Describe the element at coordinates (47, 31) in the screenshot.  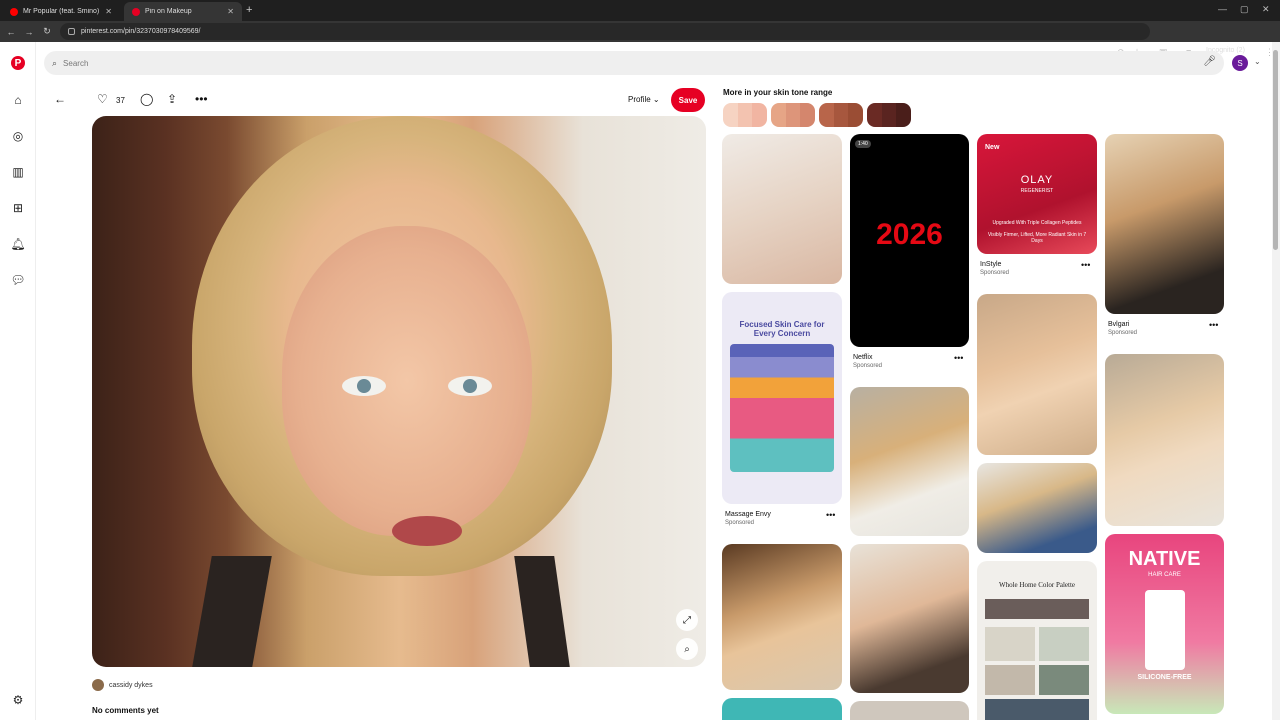
I see `reload-icon: ↻` at that location.